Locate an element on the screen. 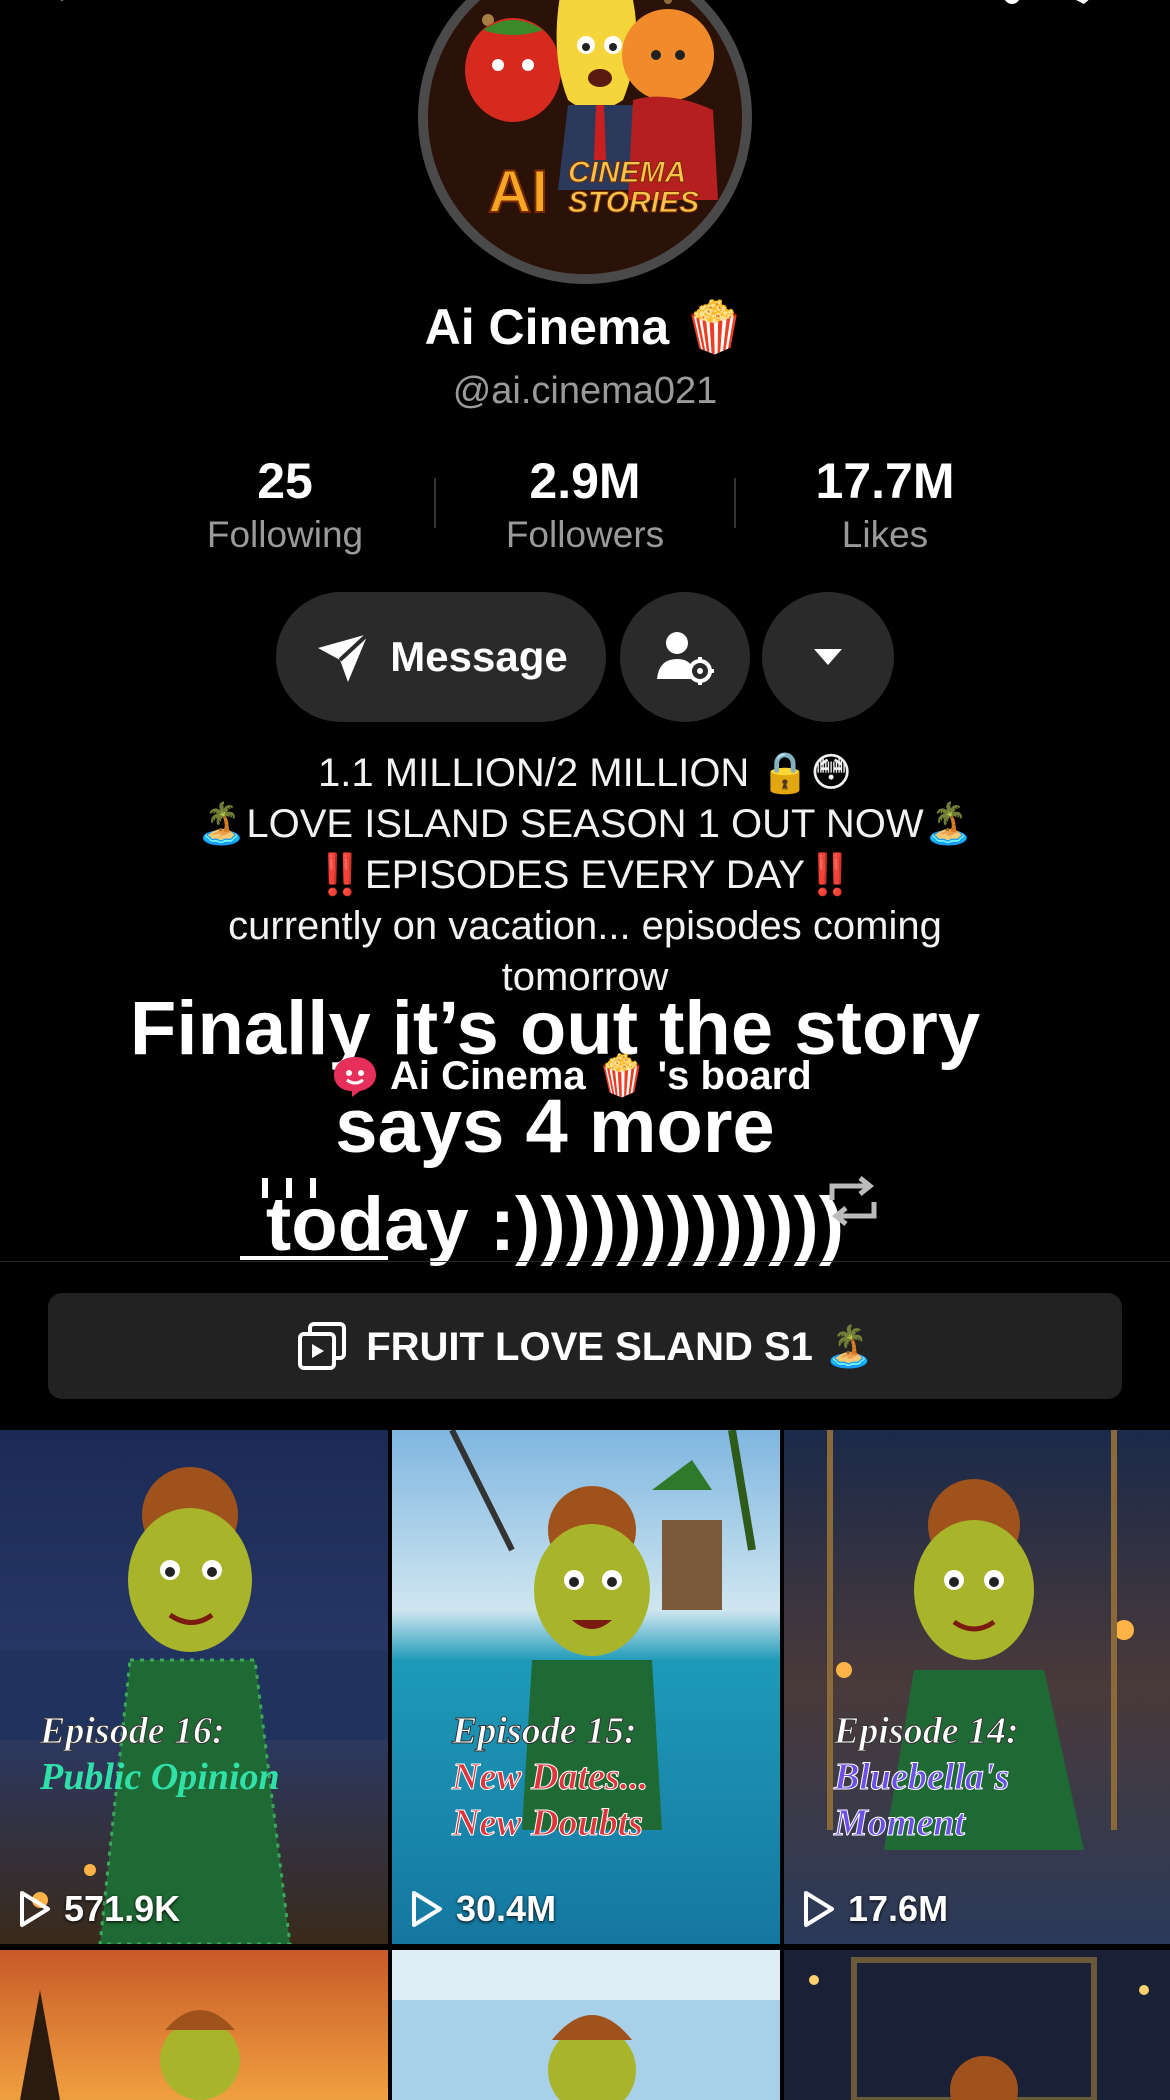  stat-likes-label: Likes is located at coordinates (885, 534).